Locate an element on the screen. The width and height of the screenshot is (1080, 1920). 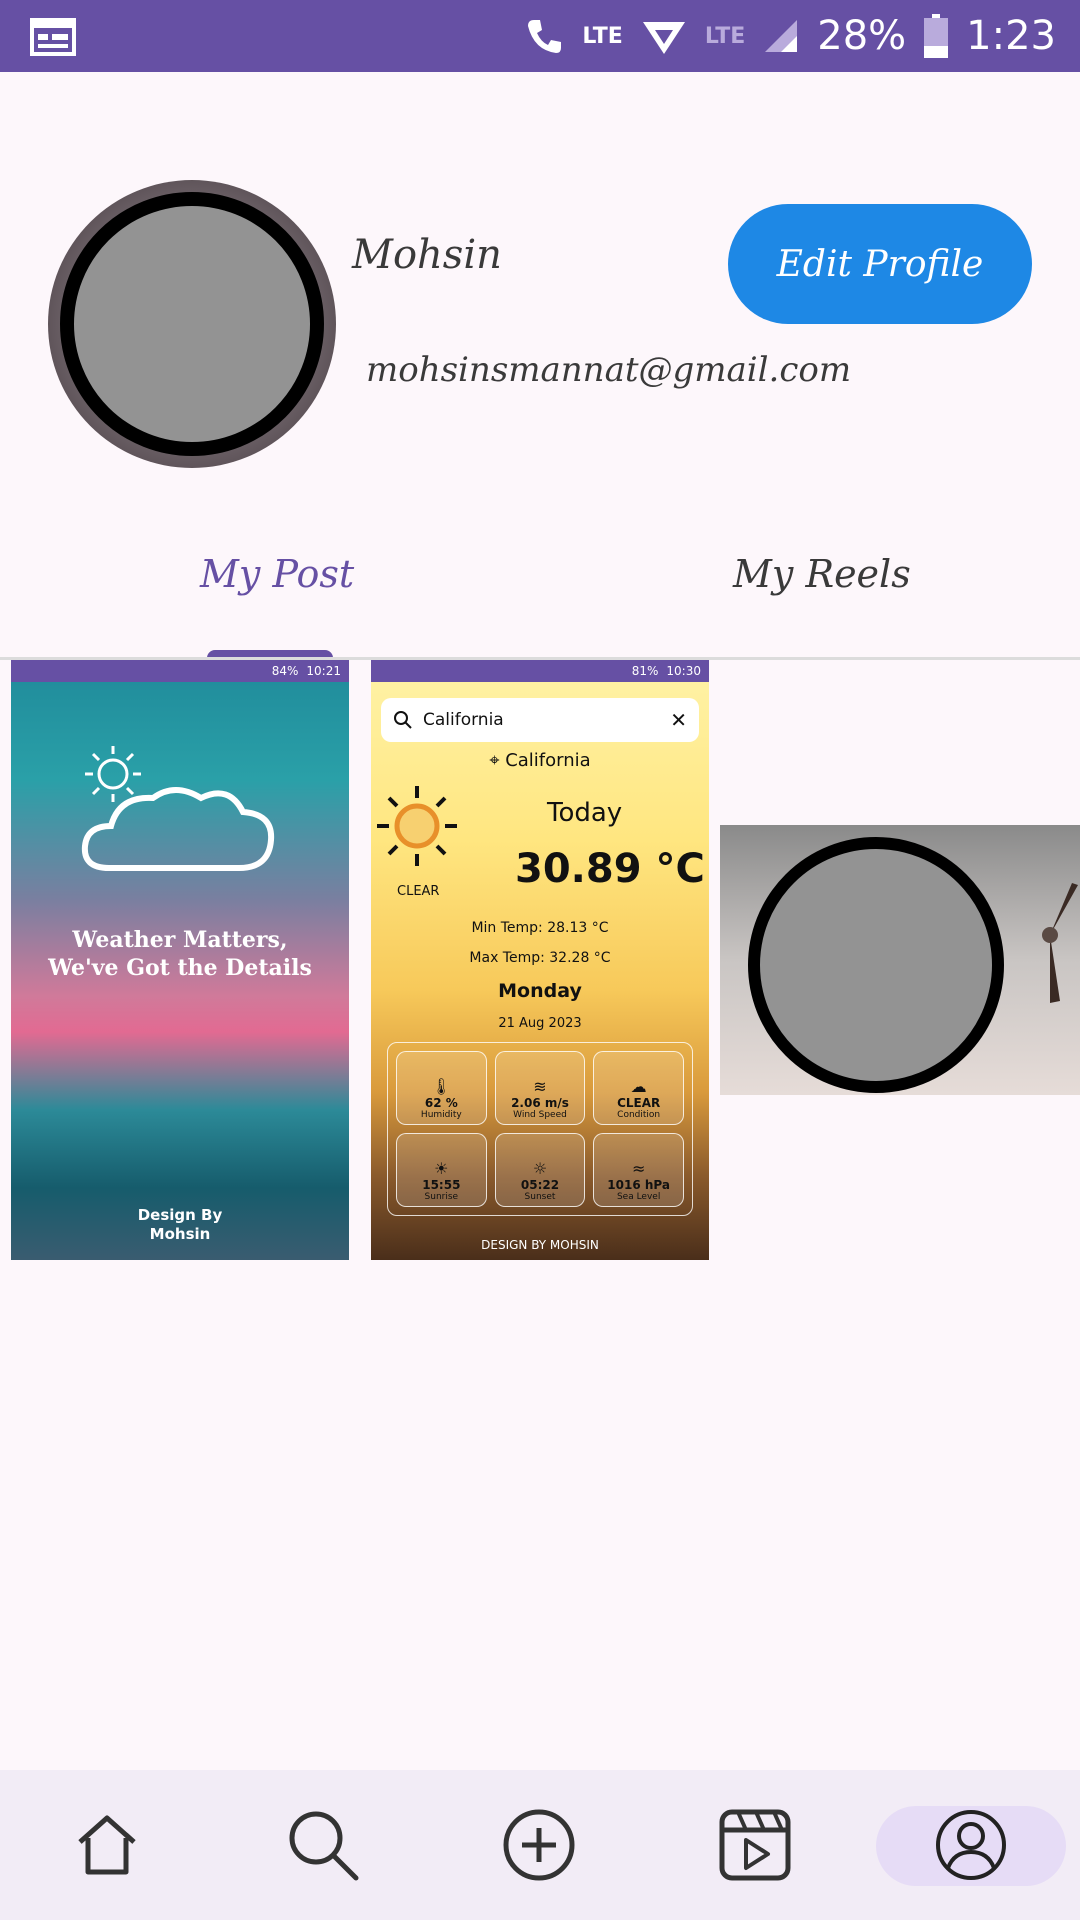
weather-cell-label: Wind Speed is located at coordinates (540, 1115).